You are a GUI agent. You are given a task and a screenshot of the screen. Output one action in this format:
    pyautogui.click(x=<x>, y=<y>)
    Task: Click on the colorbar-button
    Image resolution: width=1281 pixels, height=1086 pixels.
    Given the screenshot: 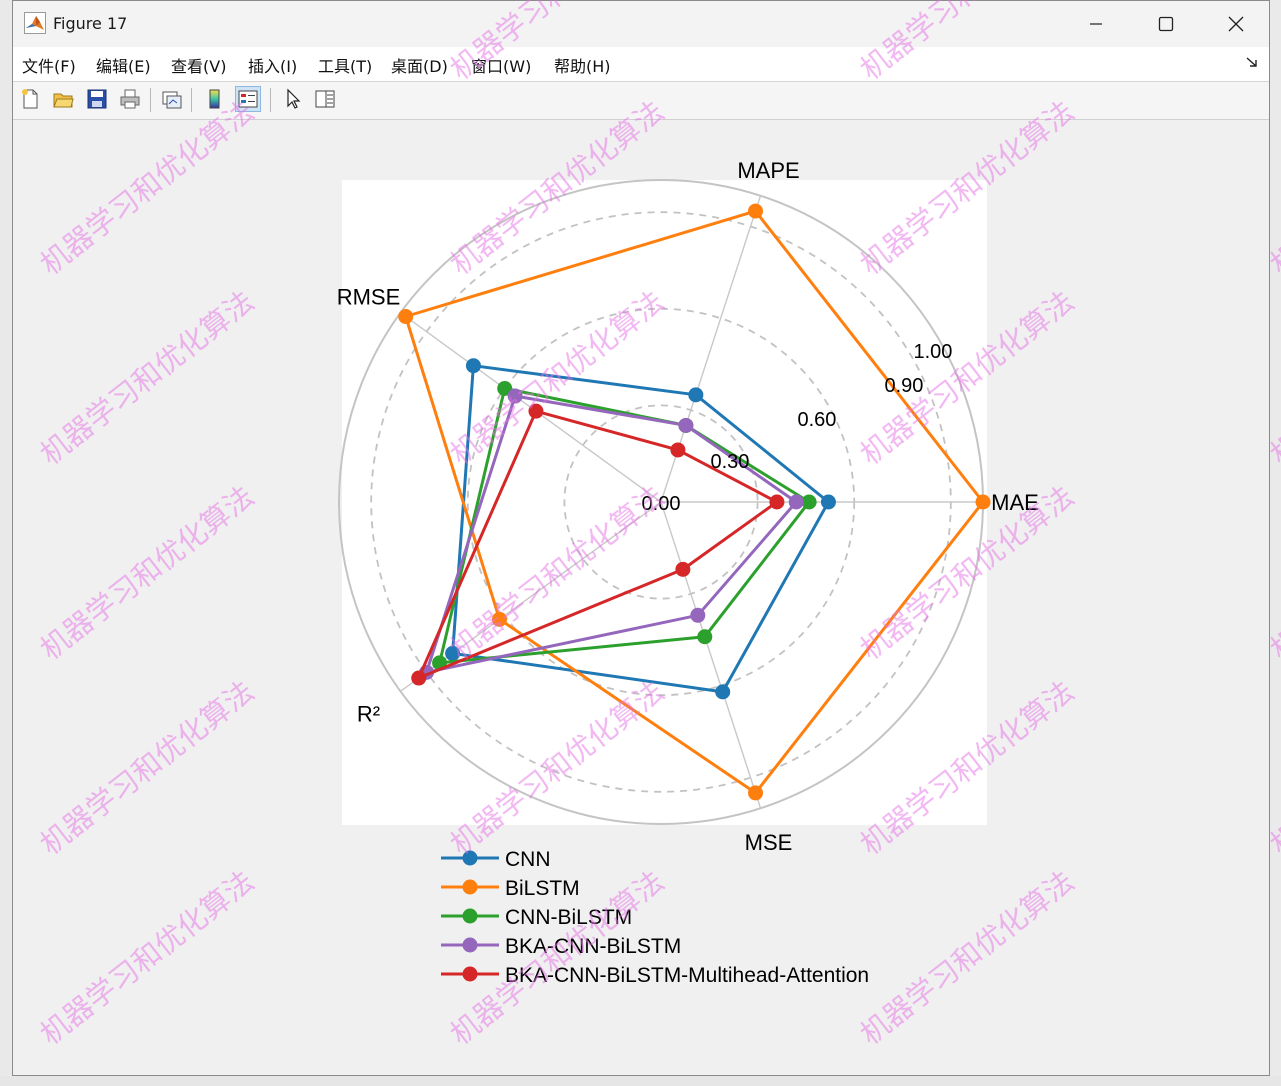 What is the action you would take?
    pyautogui.click(x=214, y=99)
    